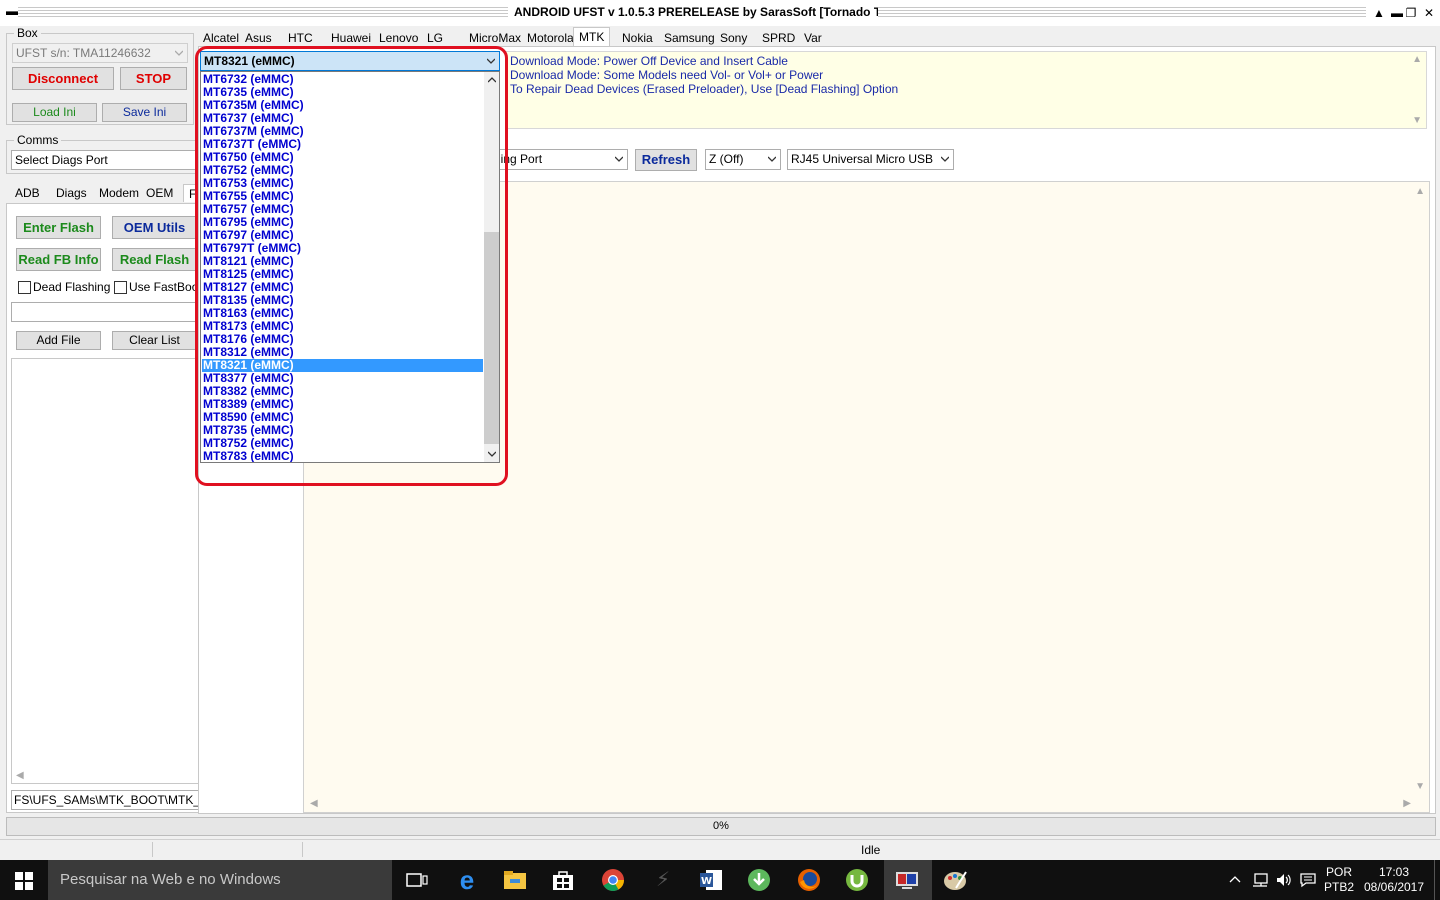 The image size is (1440, 900). Describe the element at coordinates (58, 340) in the screenshot. I see `add-file-button: Add File` at that location.